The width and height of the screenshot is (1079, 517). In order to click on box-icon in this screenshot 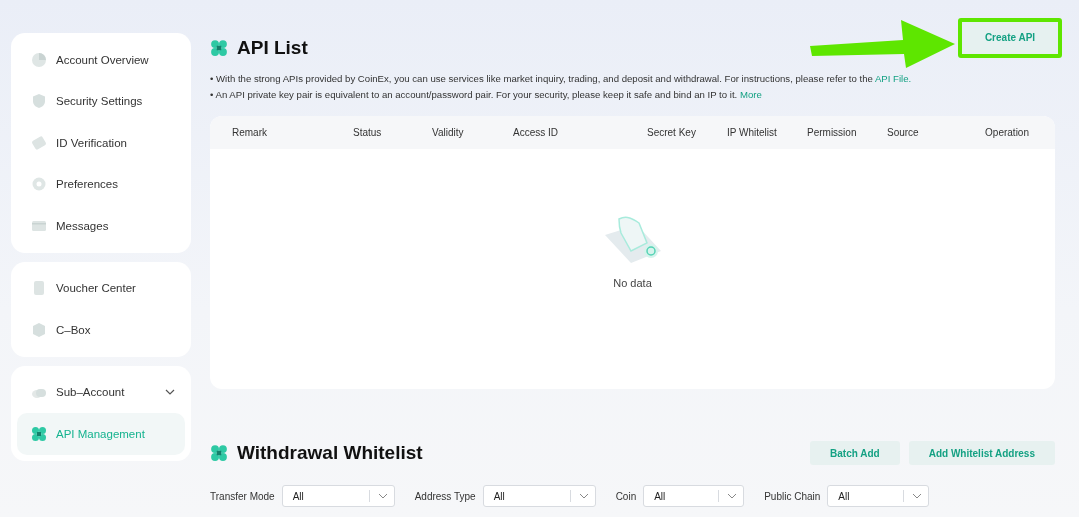, I will do `click(39, 329)`.